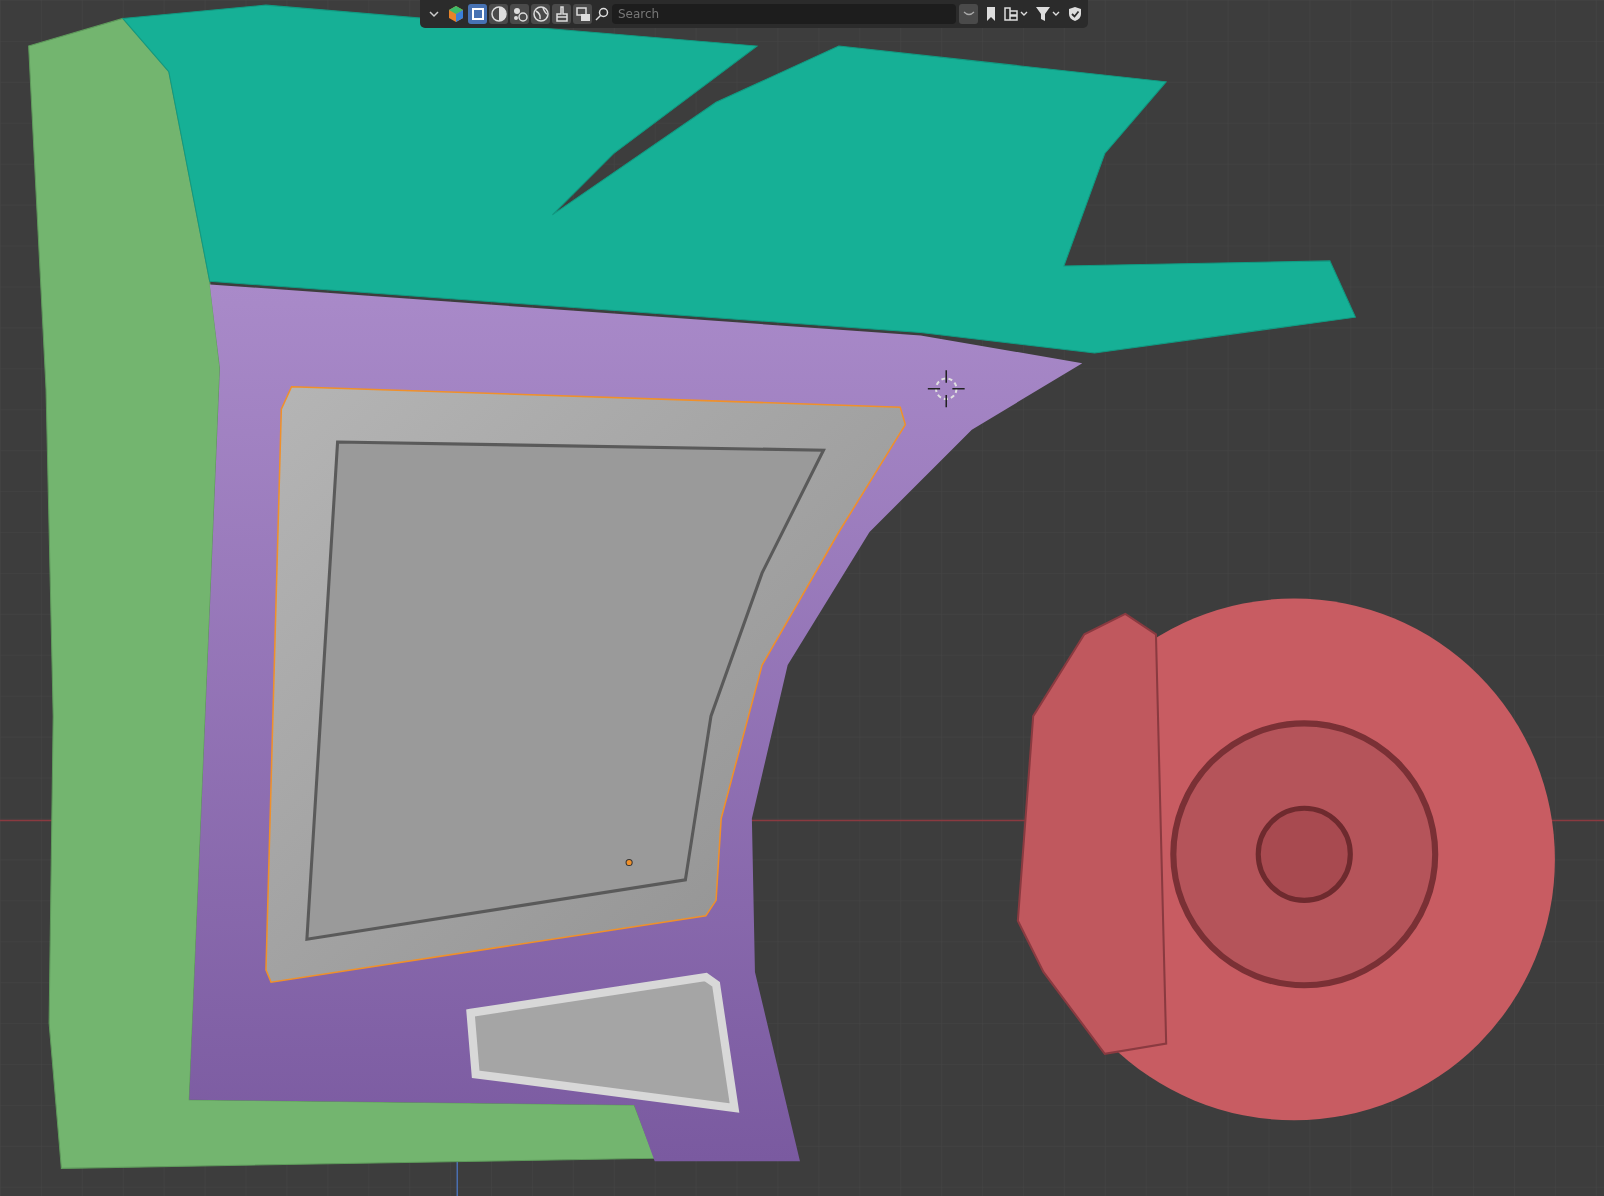 This screenshot has height=1196, width=1604. What do you see at coordinates (519, 14) in the screenshot?
I see `particles-filter-icon` at bounding box center [519, 14].